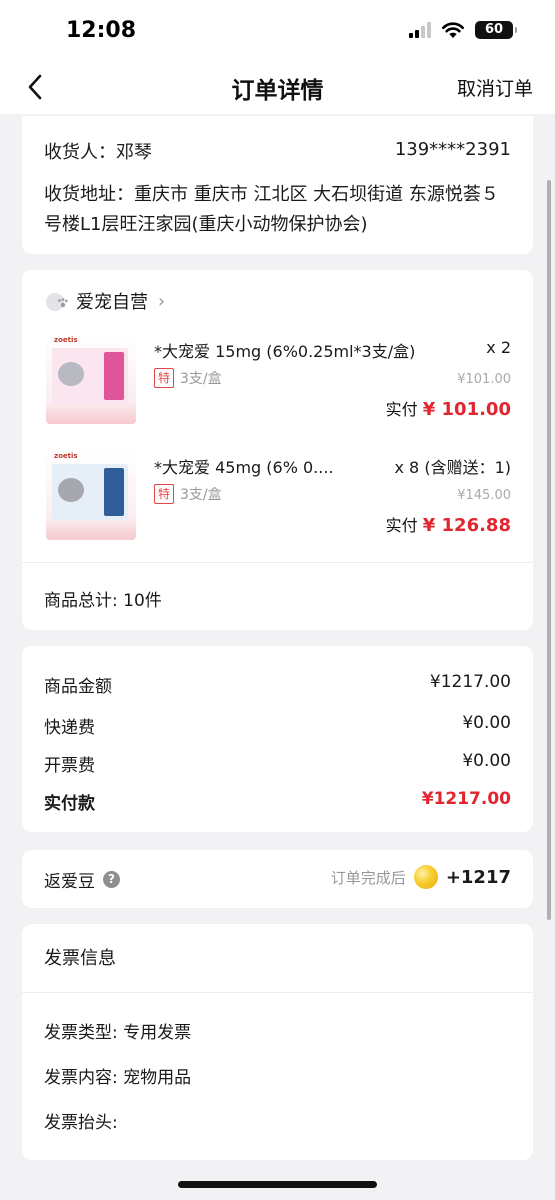 This screenshot has width=555, height=1200. What do you see at coordinates (69, 728) in the screenshot?
I see `shipping-label: 快递费` at bounding box center [69, 728].